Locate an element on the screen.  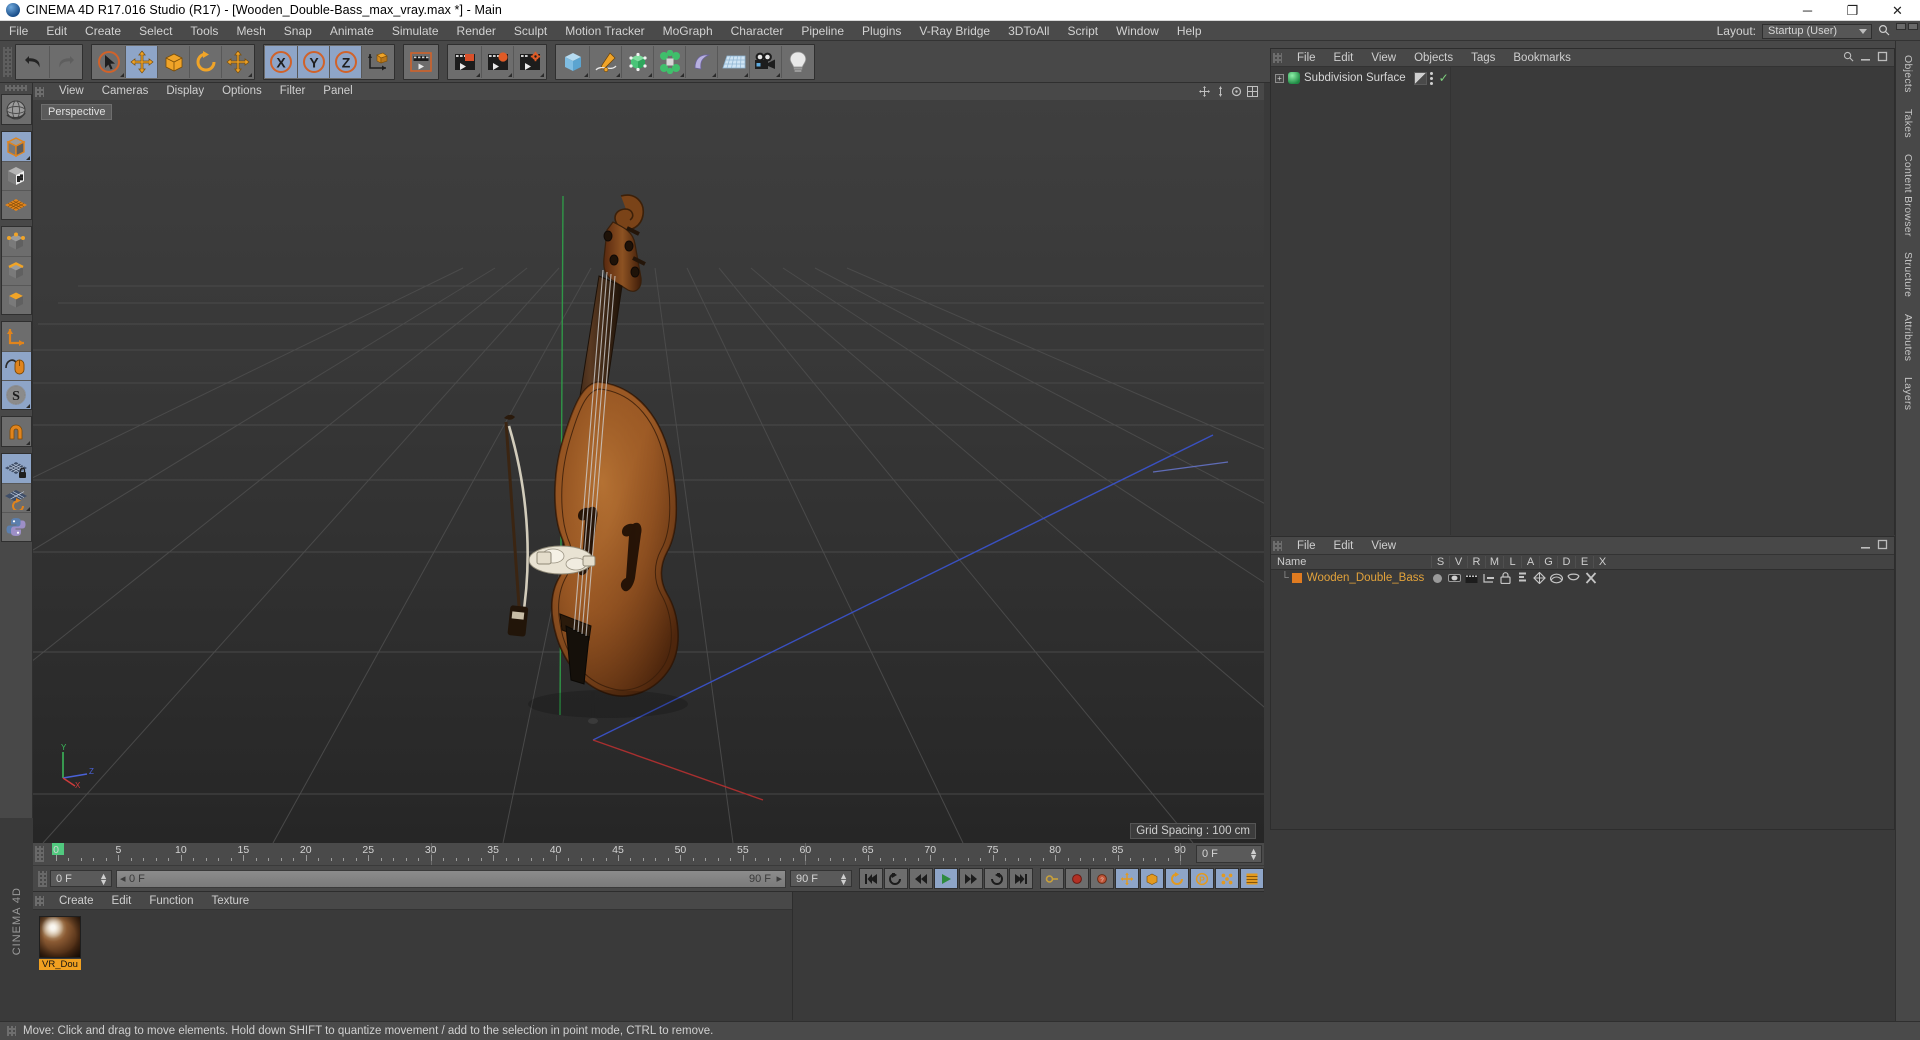
minimize-button: ─ is located at coordinates (1807, 10).